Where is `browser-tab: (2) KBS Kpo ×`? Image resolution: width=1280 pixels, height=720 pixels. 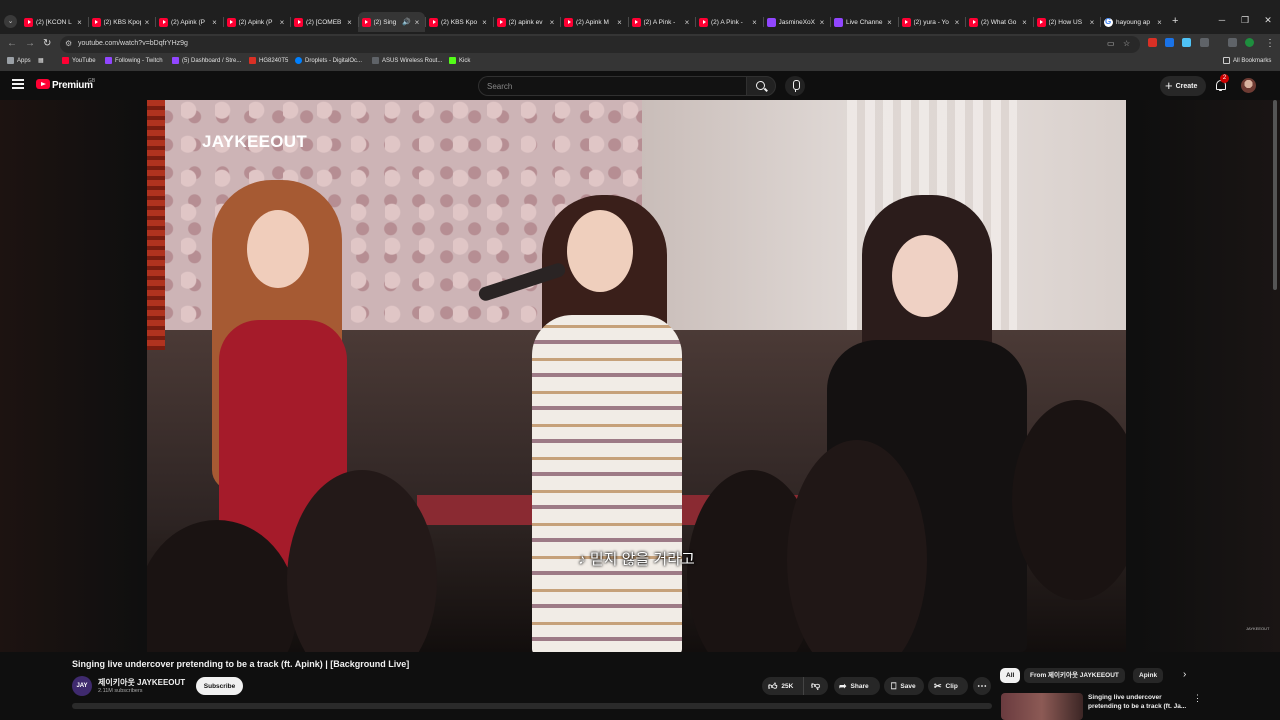
browser-tab: (2) KBS Kpo × is located at coordinates (459, 22).